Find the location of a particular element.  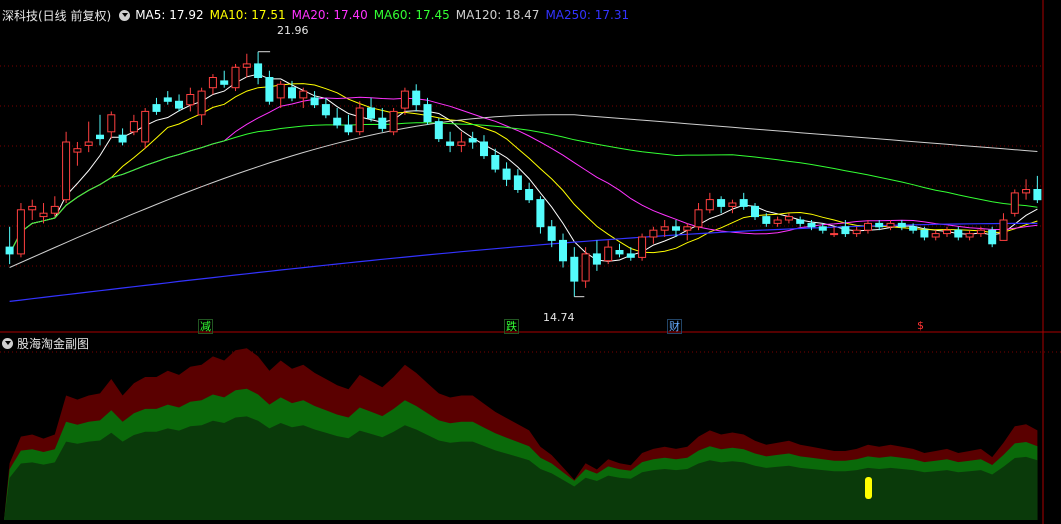

low-price-label: 14.74 is located at coordinates (559, 317).